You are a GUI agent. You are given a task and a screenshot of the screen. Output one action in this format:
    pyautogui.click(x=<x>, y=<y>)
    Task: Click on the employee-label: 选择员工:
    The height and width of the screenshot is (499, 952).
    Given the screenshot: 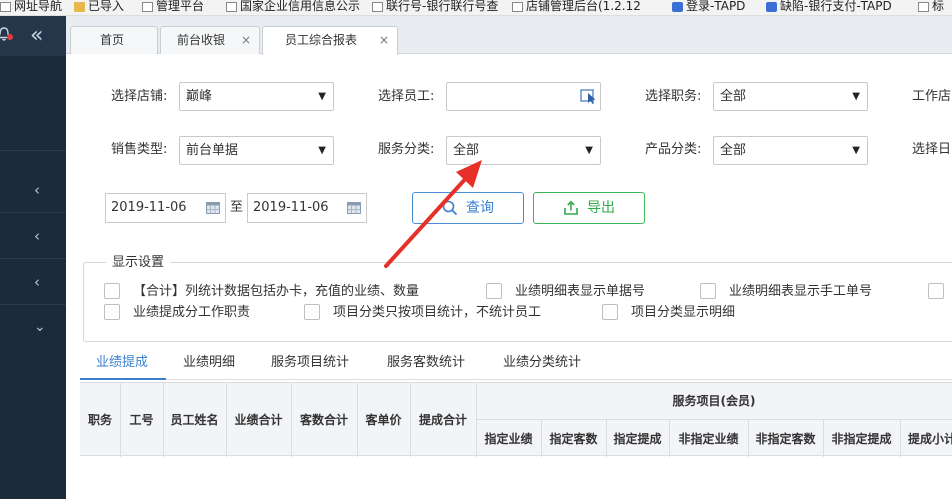 What is the action you would take?
    pyautogui.click(x=406, y=96)
    